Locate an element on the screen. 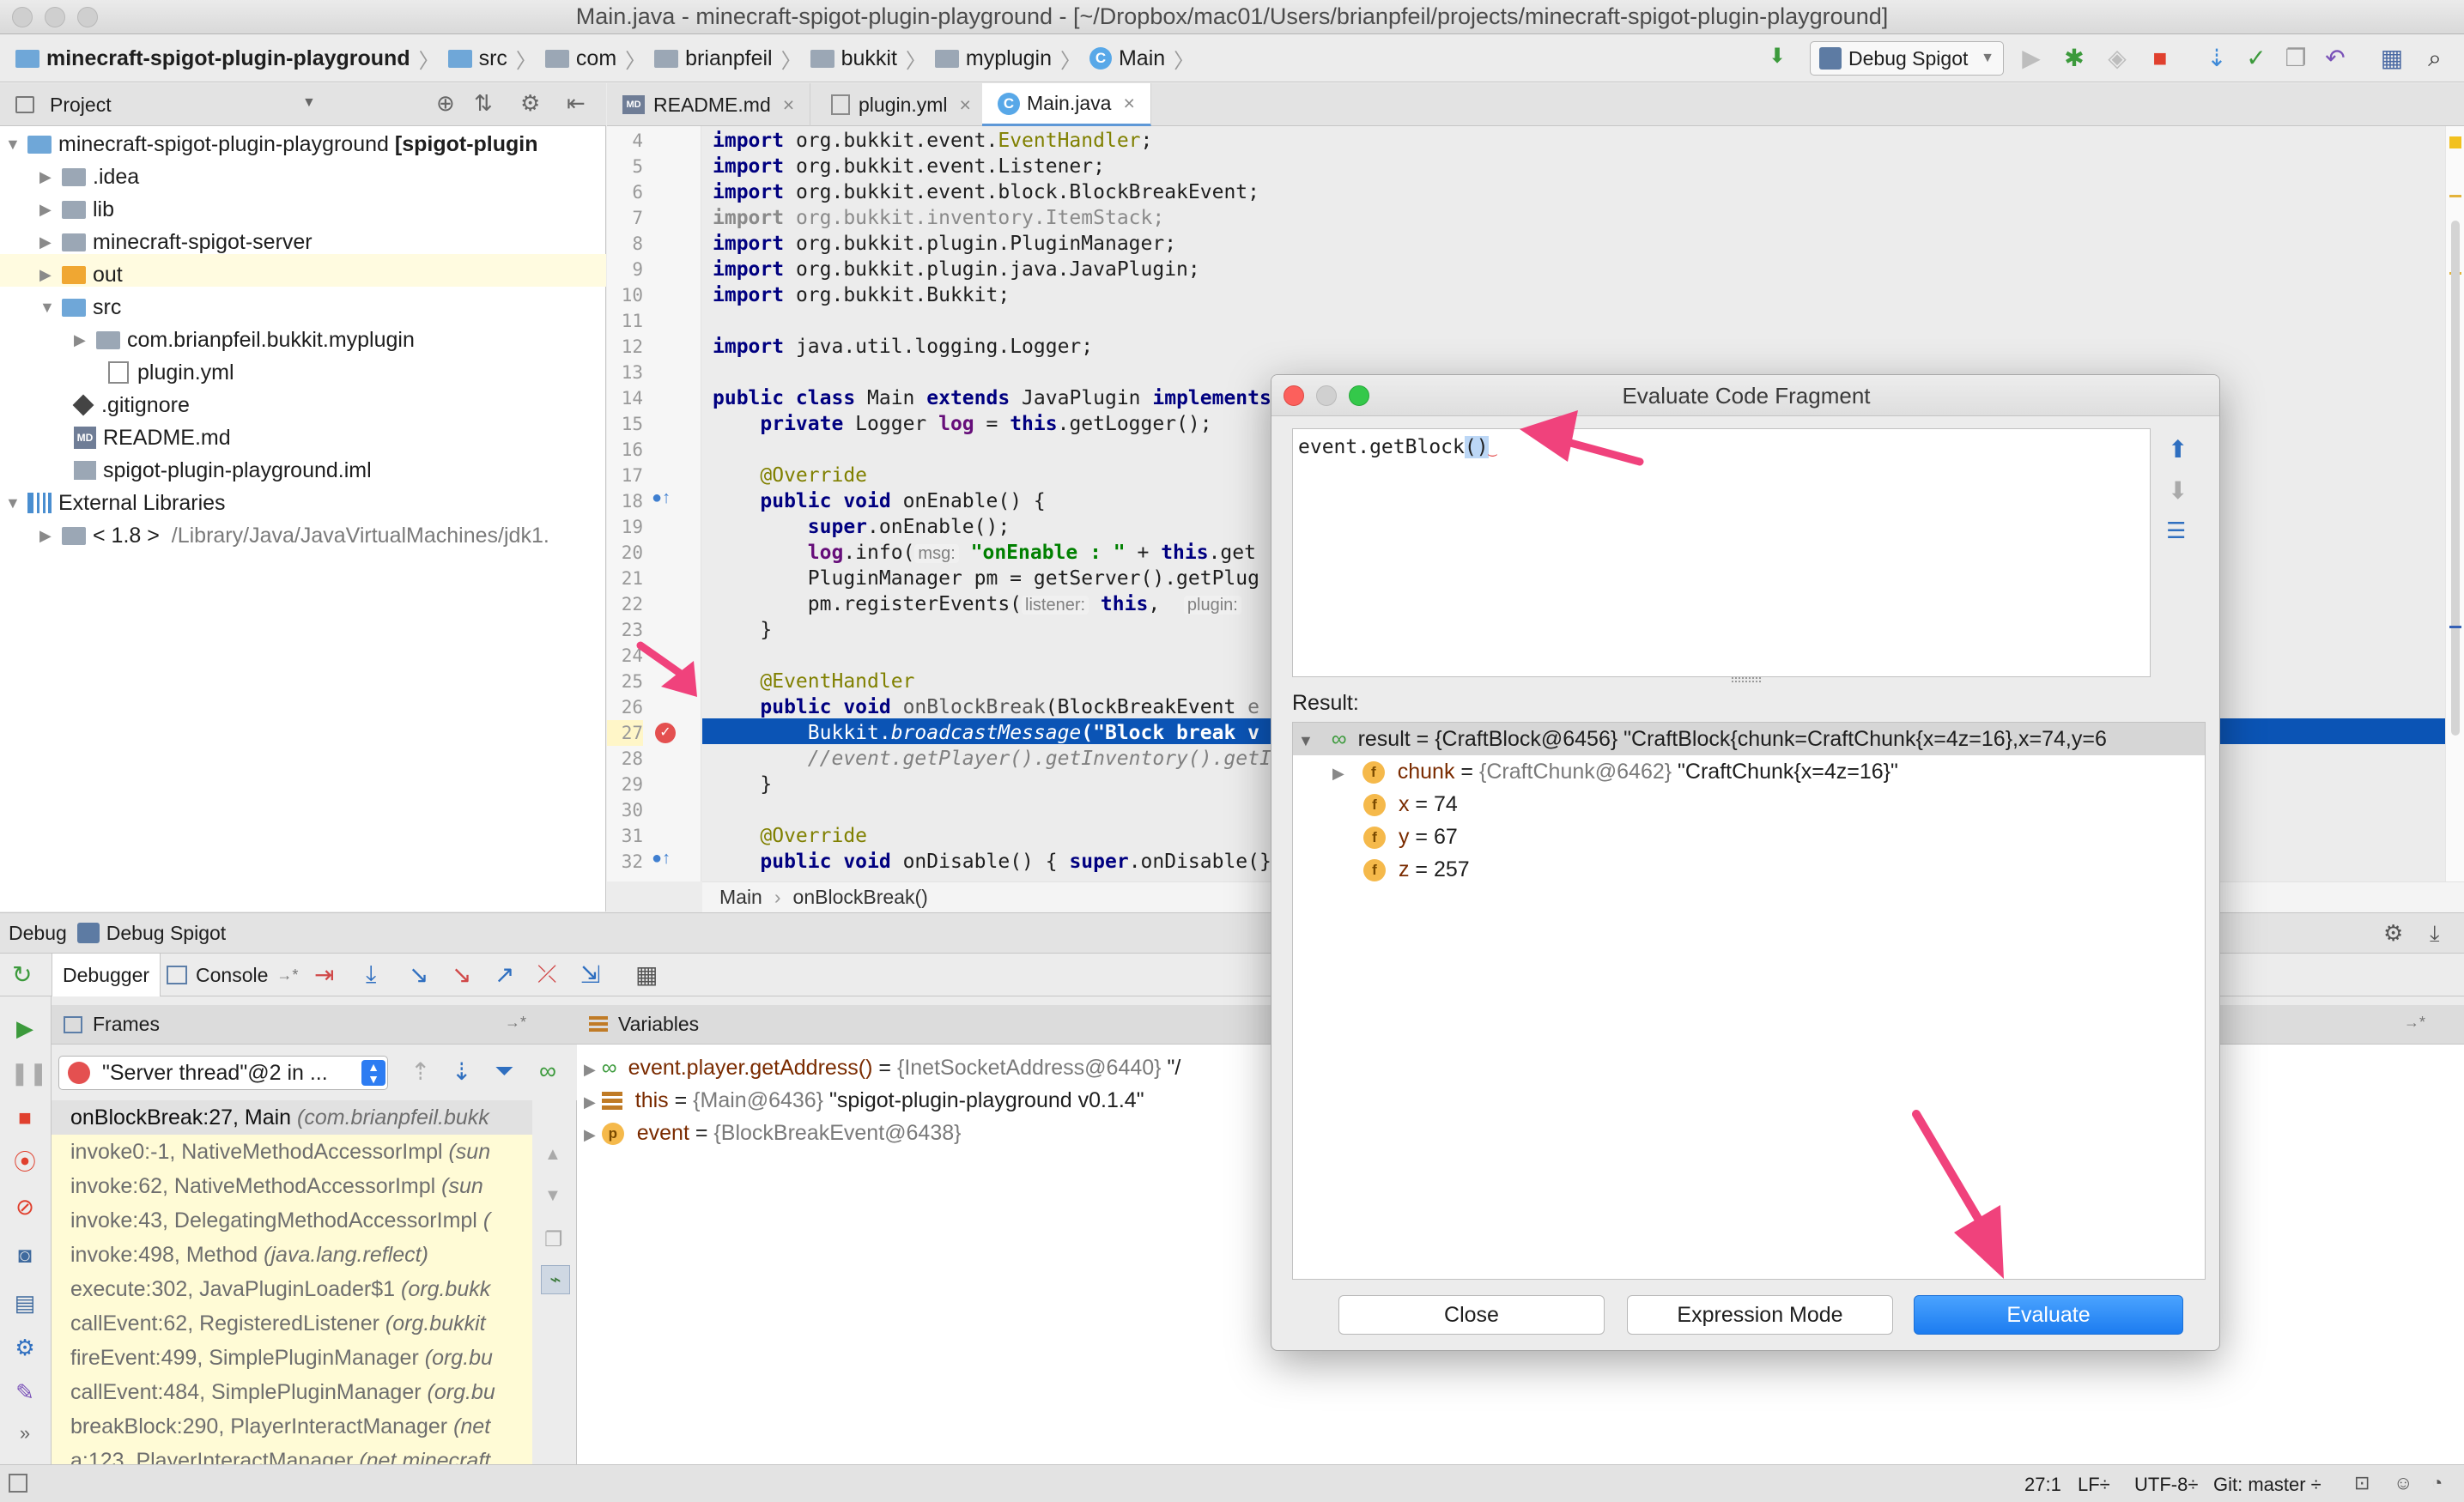  arrow-to-expression-head is located at coordinates (1549, 436).